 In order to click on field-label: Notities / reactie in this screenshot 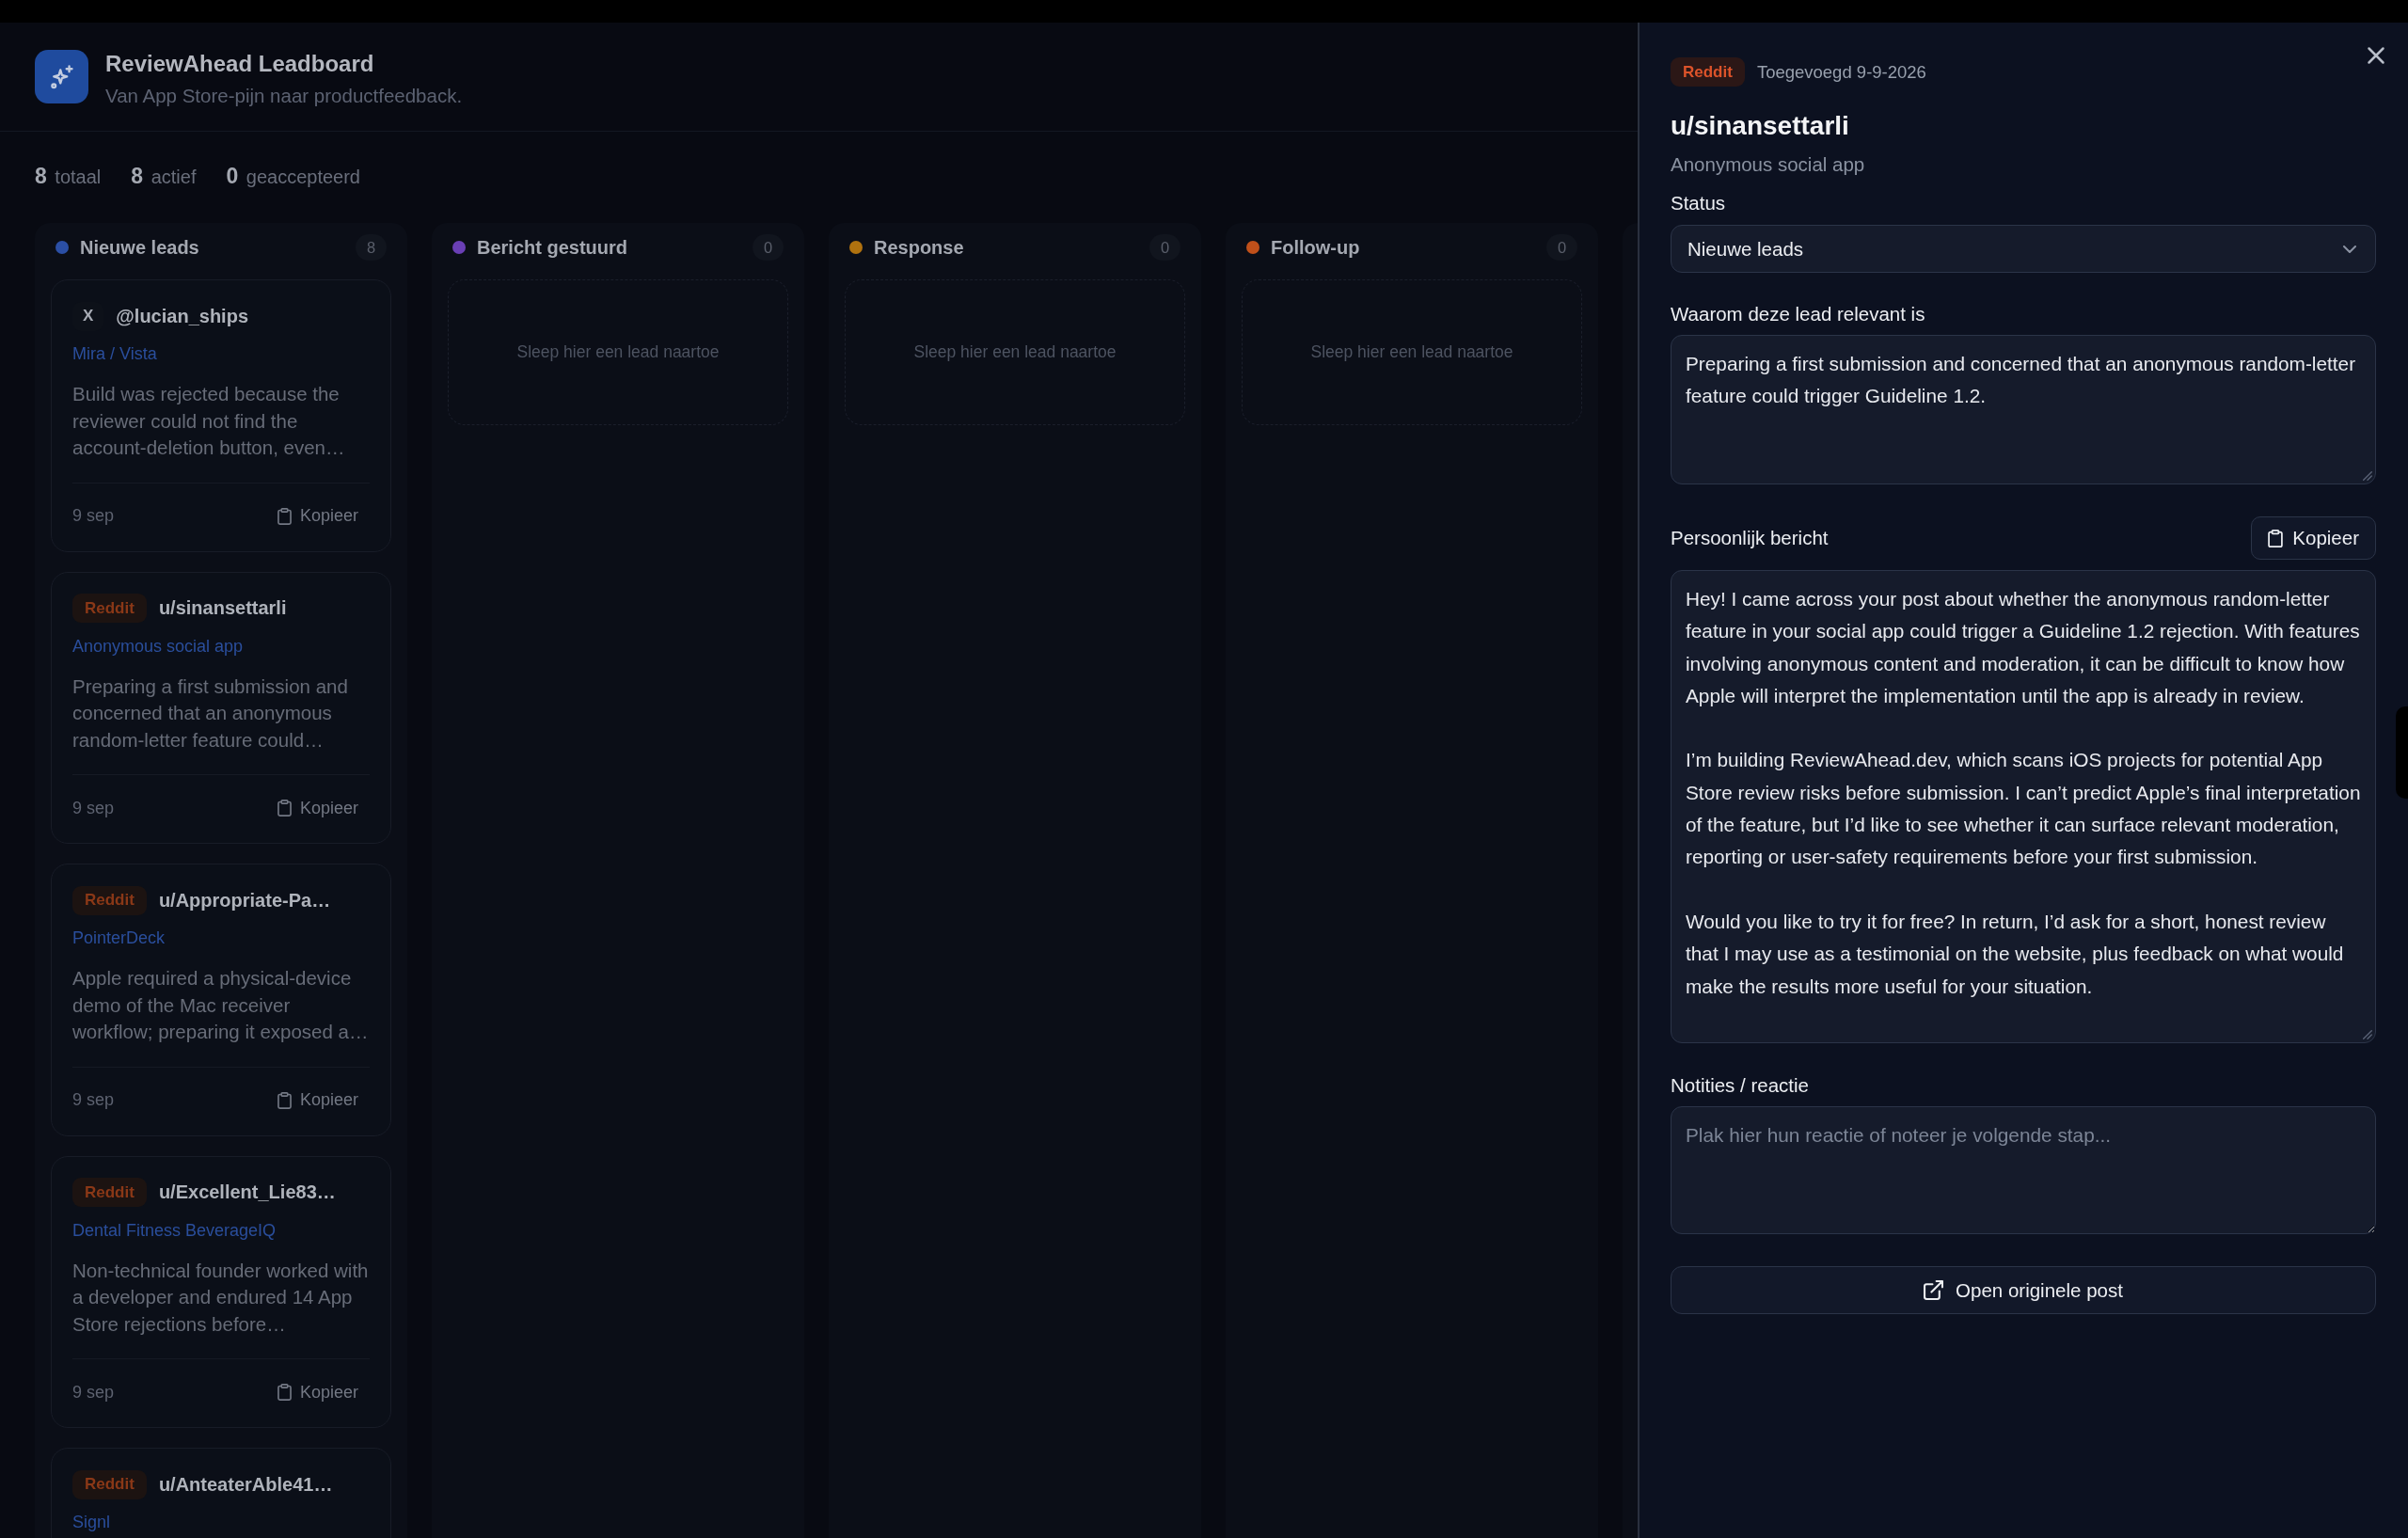, I will do `click(1741, 1086)`.